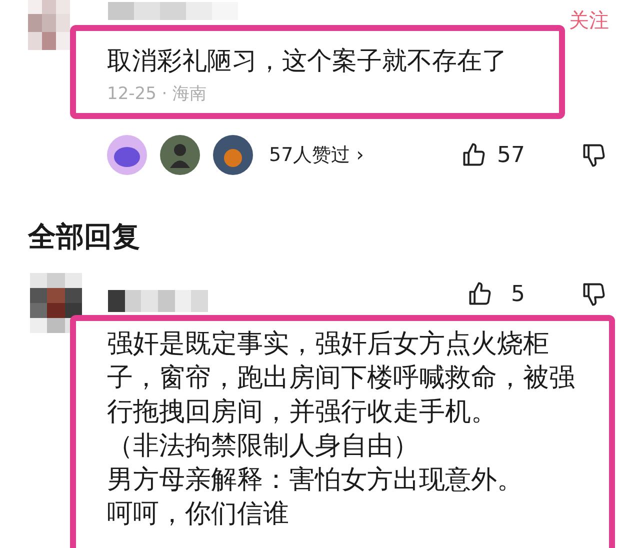  Describe the element at coordinates (316, 155) in the screenshot. I see `likers-link: 57人赞过 ›` at that location.